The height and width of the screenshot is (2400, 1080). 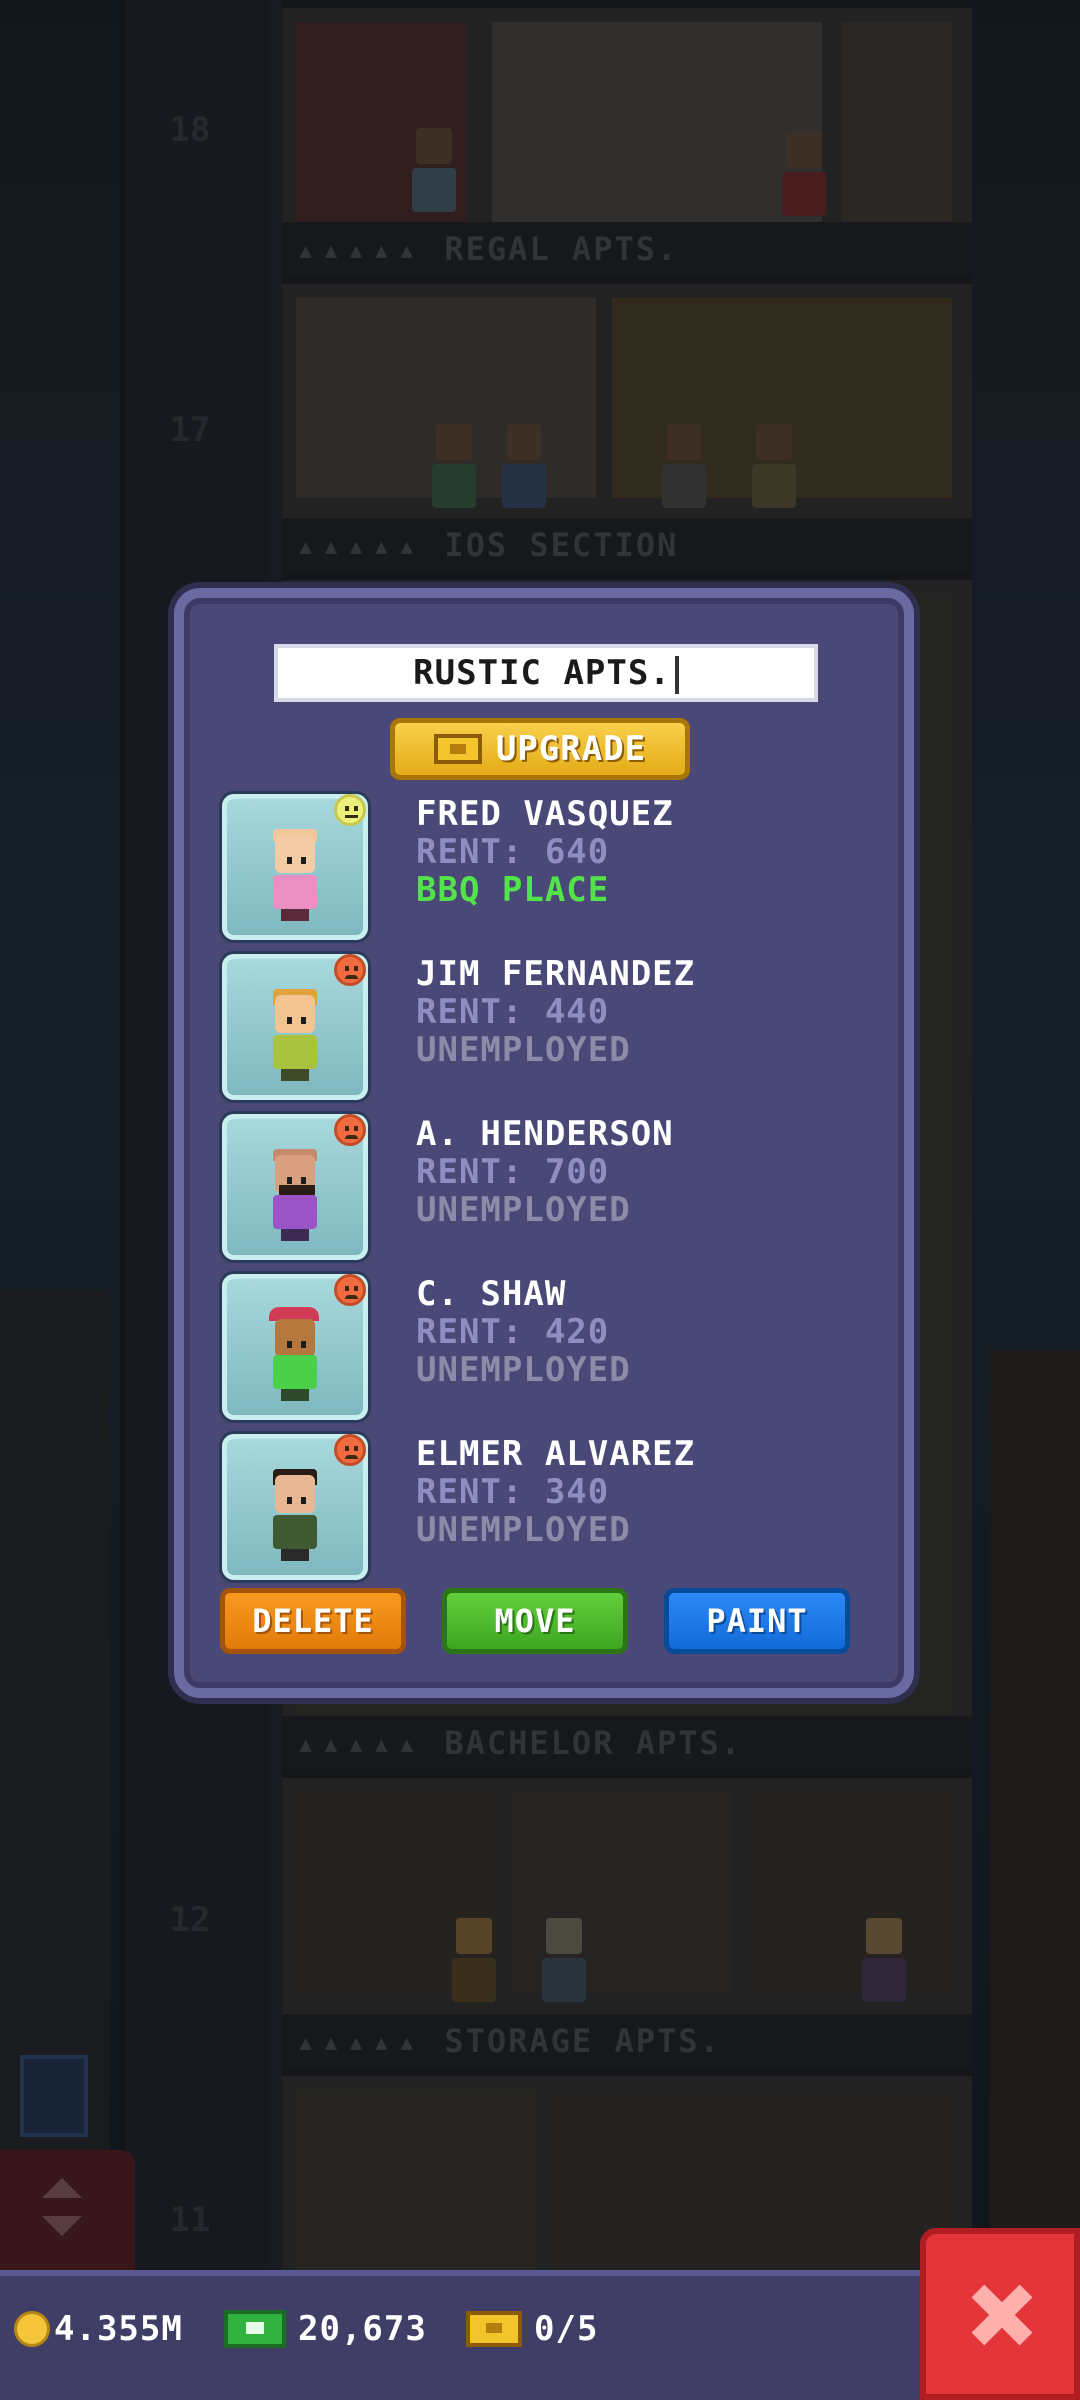 What do you see at coordinates (350, 810) in the screenshot?
I see `neutral-face-icon` at bounding box center [350, 810].